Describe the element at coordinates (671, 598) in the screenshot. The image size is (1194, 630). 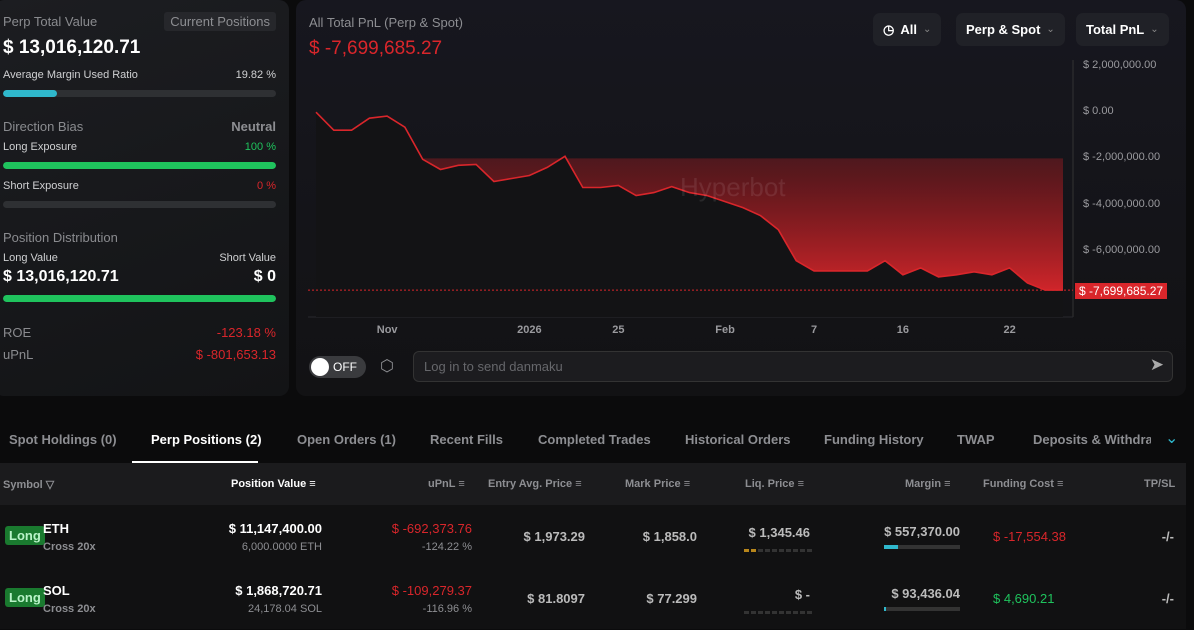
I see `mark-price: $ 77.299` at that location.